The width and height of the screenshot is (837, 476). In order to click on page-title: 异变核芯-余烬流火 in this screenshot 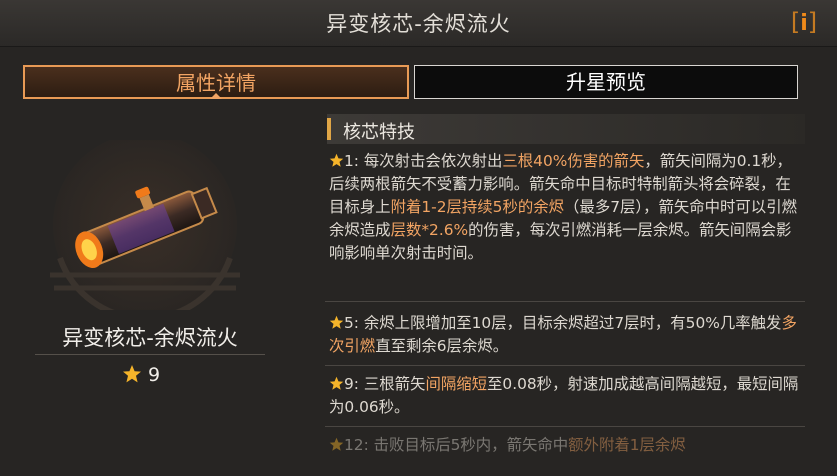, I will do `click(418, 24)`.